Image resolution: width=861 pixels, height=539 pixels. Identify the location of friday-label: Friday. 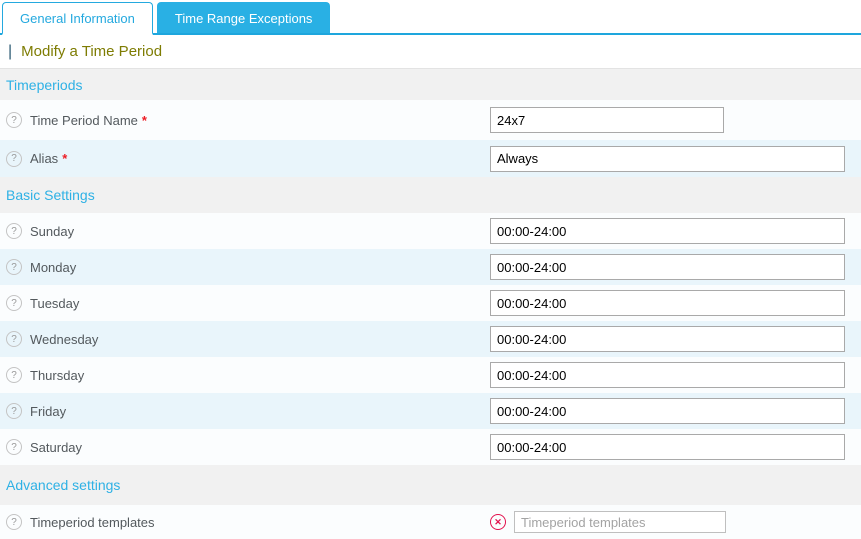
(48, 411).